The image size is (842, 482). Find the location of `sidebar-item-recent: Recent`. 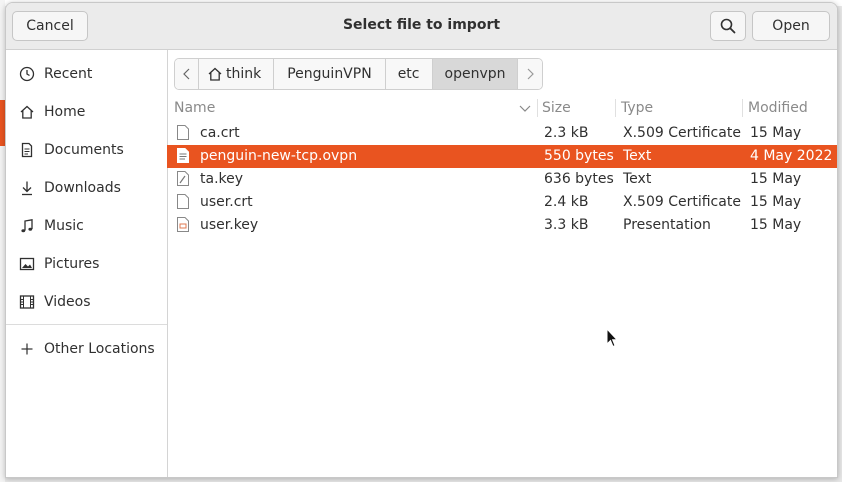

sidebar-item-recent: Recent is located at coordinates (86, 74).